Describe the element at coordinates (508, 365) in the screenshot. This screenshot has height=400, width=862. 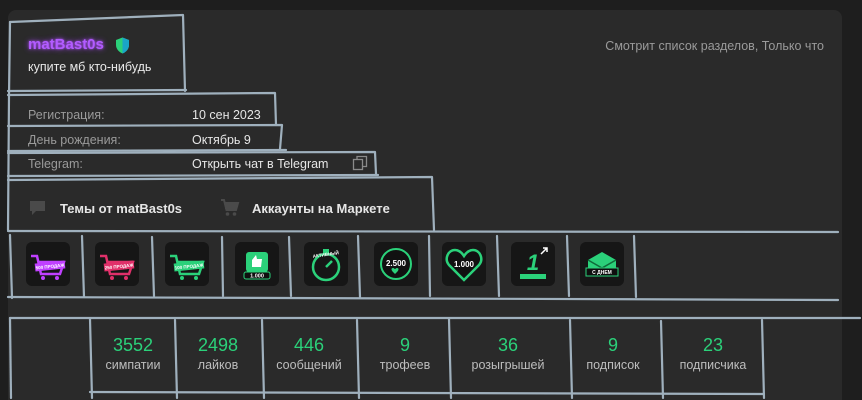
I see `stat-label: розыгрышей` at that location.